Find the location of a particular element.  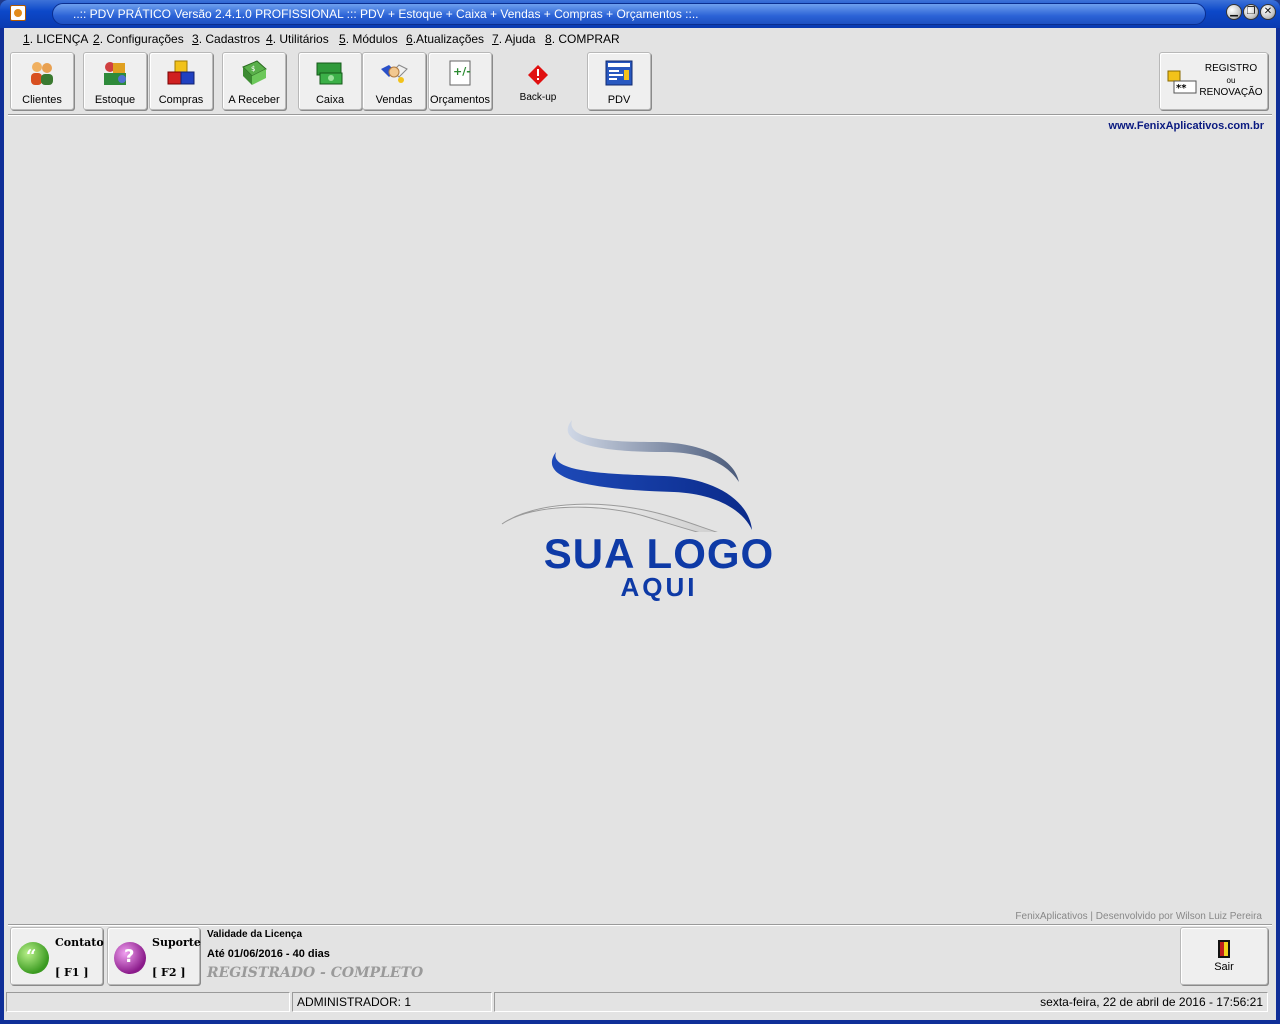

lock-password-icon: ** is located at coordinates (1182, 82).